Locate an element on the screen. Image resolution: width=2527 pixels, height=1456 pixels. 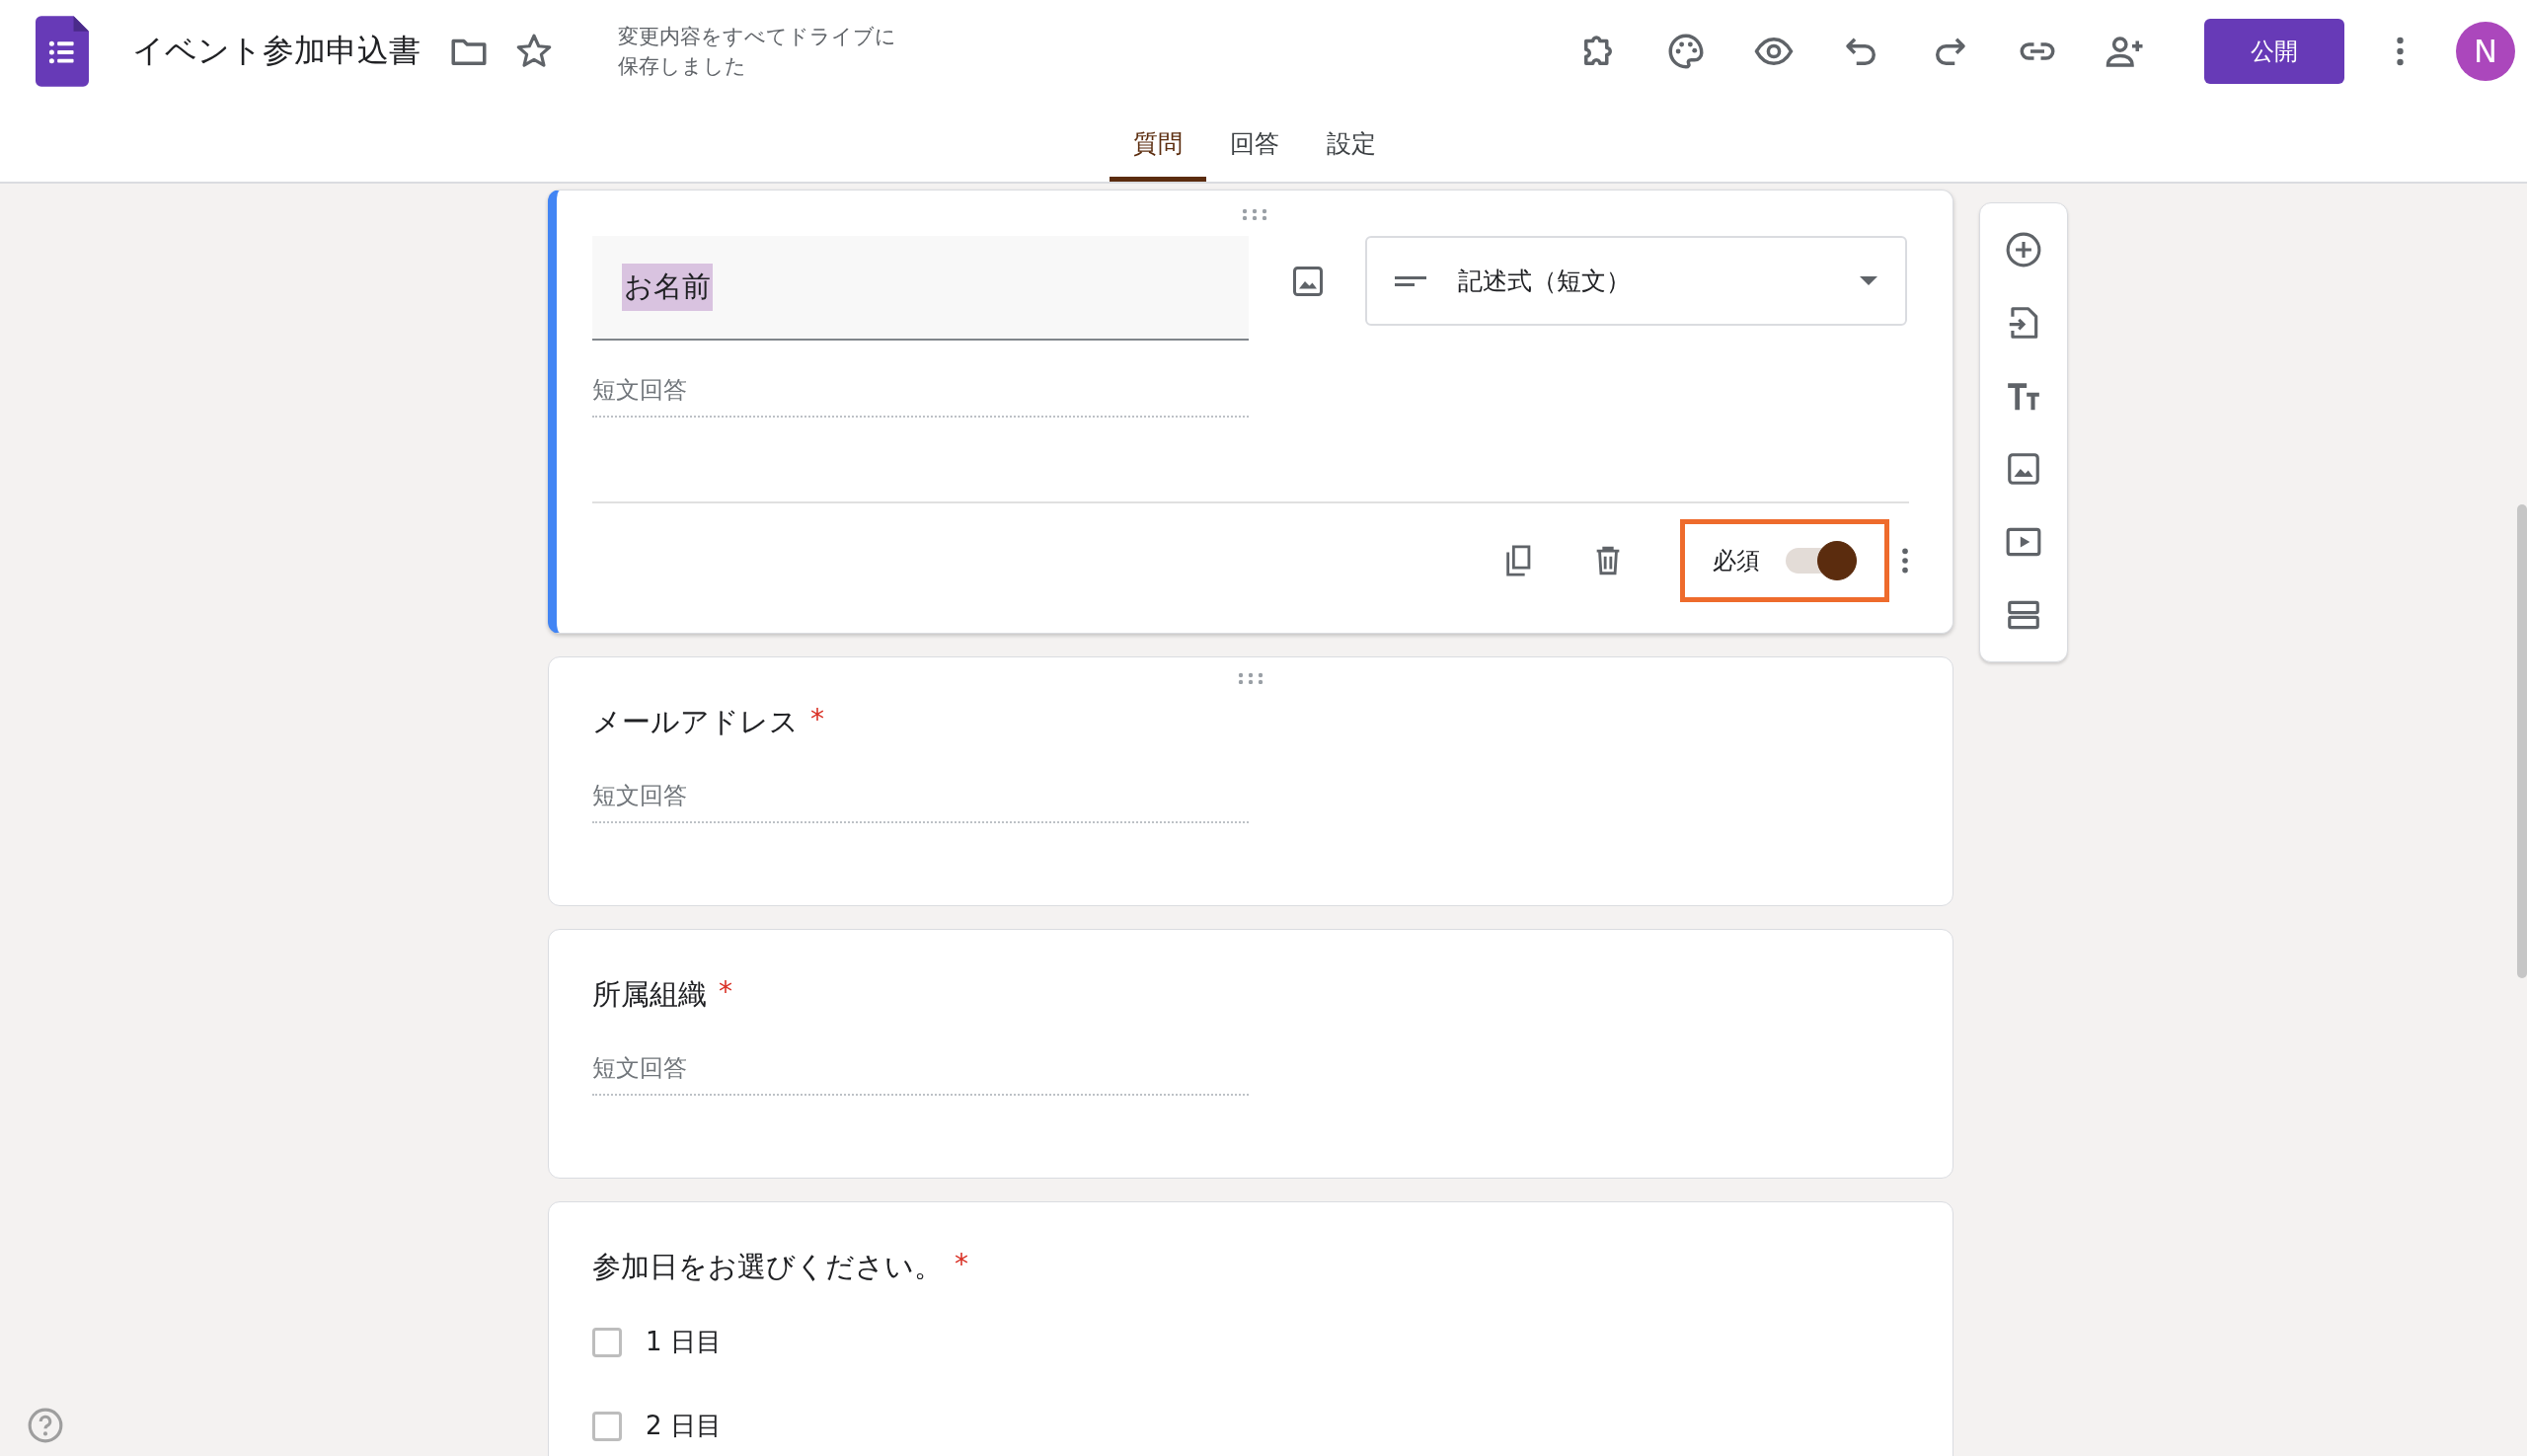
tab: 回答 is located at coordinates (1254, 142).